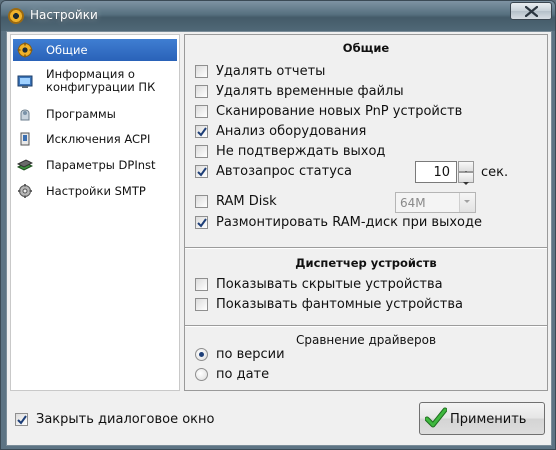 The image size is (556, 450). Describe the element at coordinates (95, 50) in the screenshot. I see `sidebar-item-general: Общие` at that location.